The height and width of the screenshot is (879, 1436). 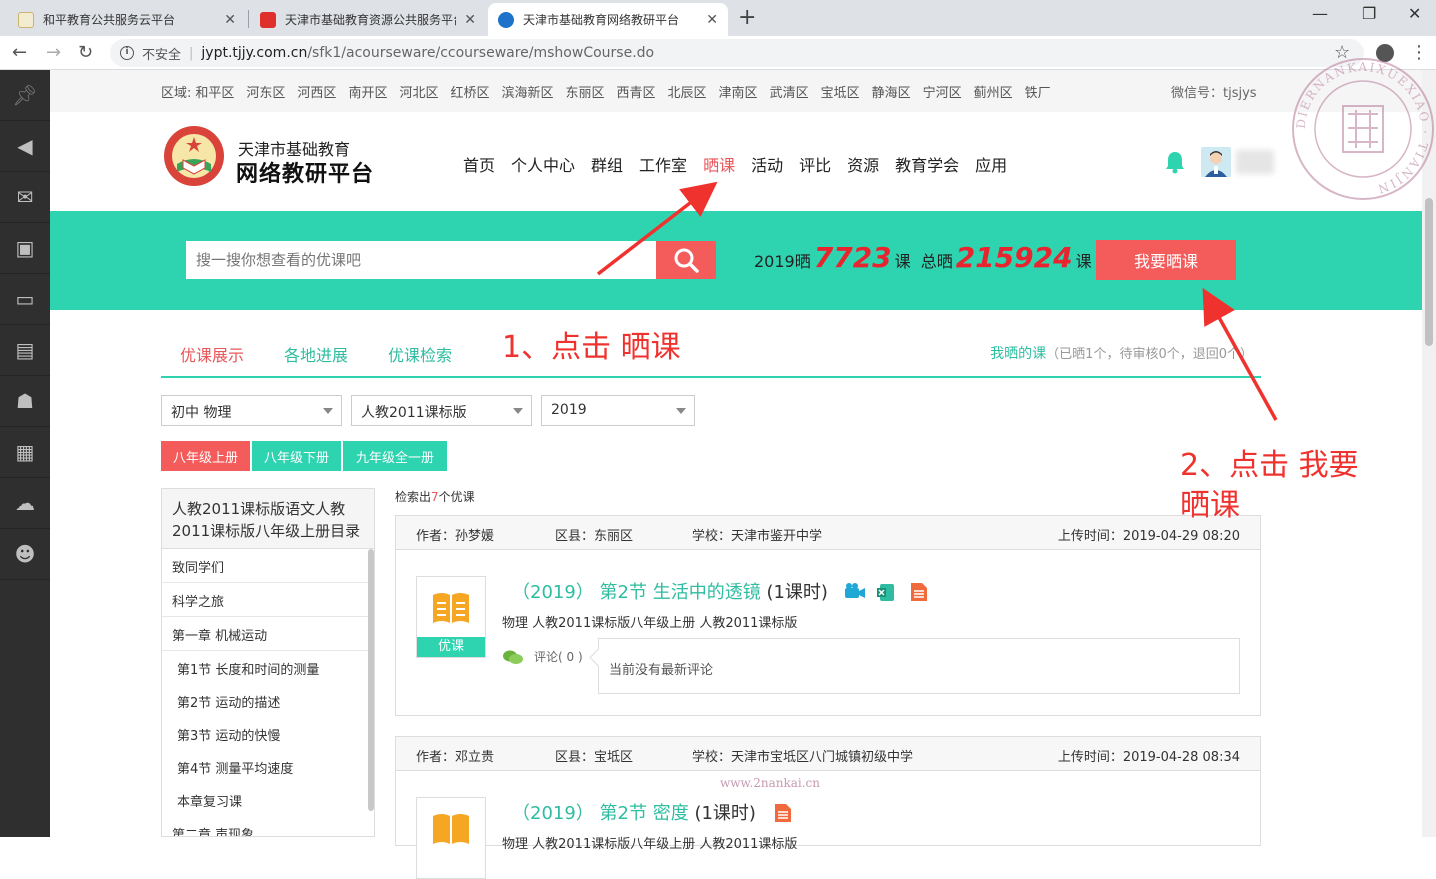 What do you see at coordinates (815, 164) in the screenshot?
I see `nav-item: 评比` at bounding box center [815, 164].